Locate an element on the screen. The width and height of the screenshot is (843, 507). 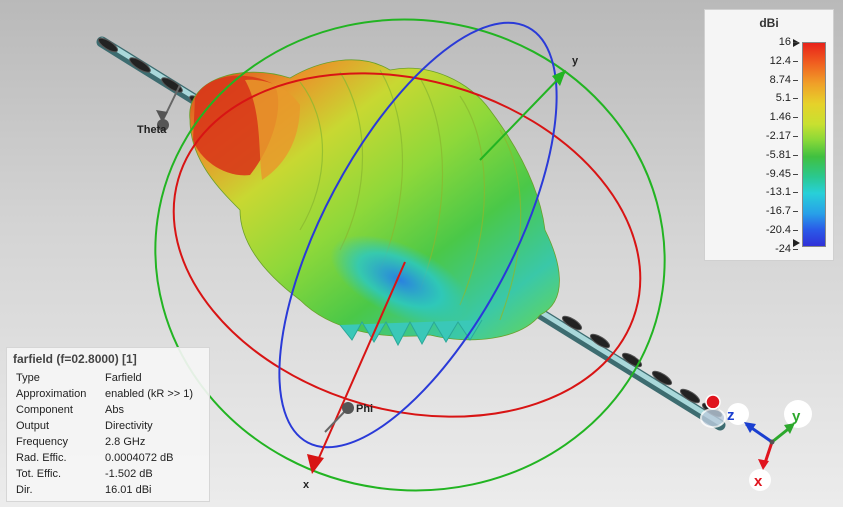
info-row: Tot. Effic. -1.502 dB is located at coordinates (113, 475).